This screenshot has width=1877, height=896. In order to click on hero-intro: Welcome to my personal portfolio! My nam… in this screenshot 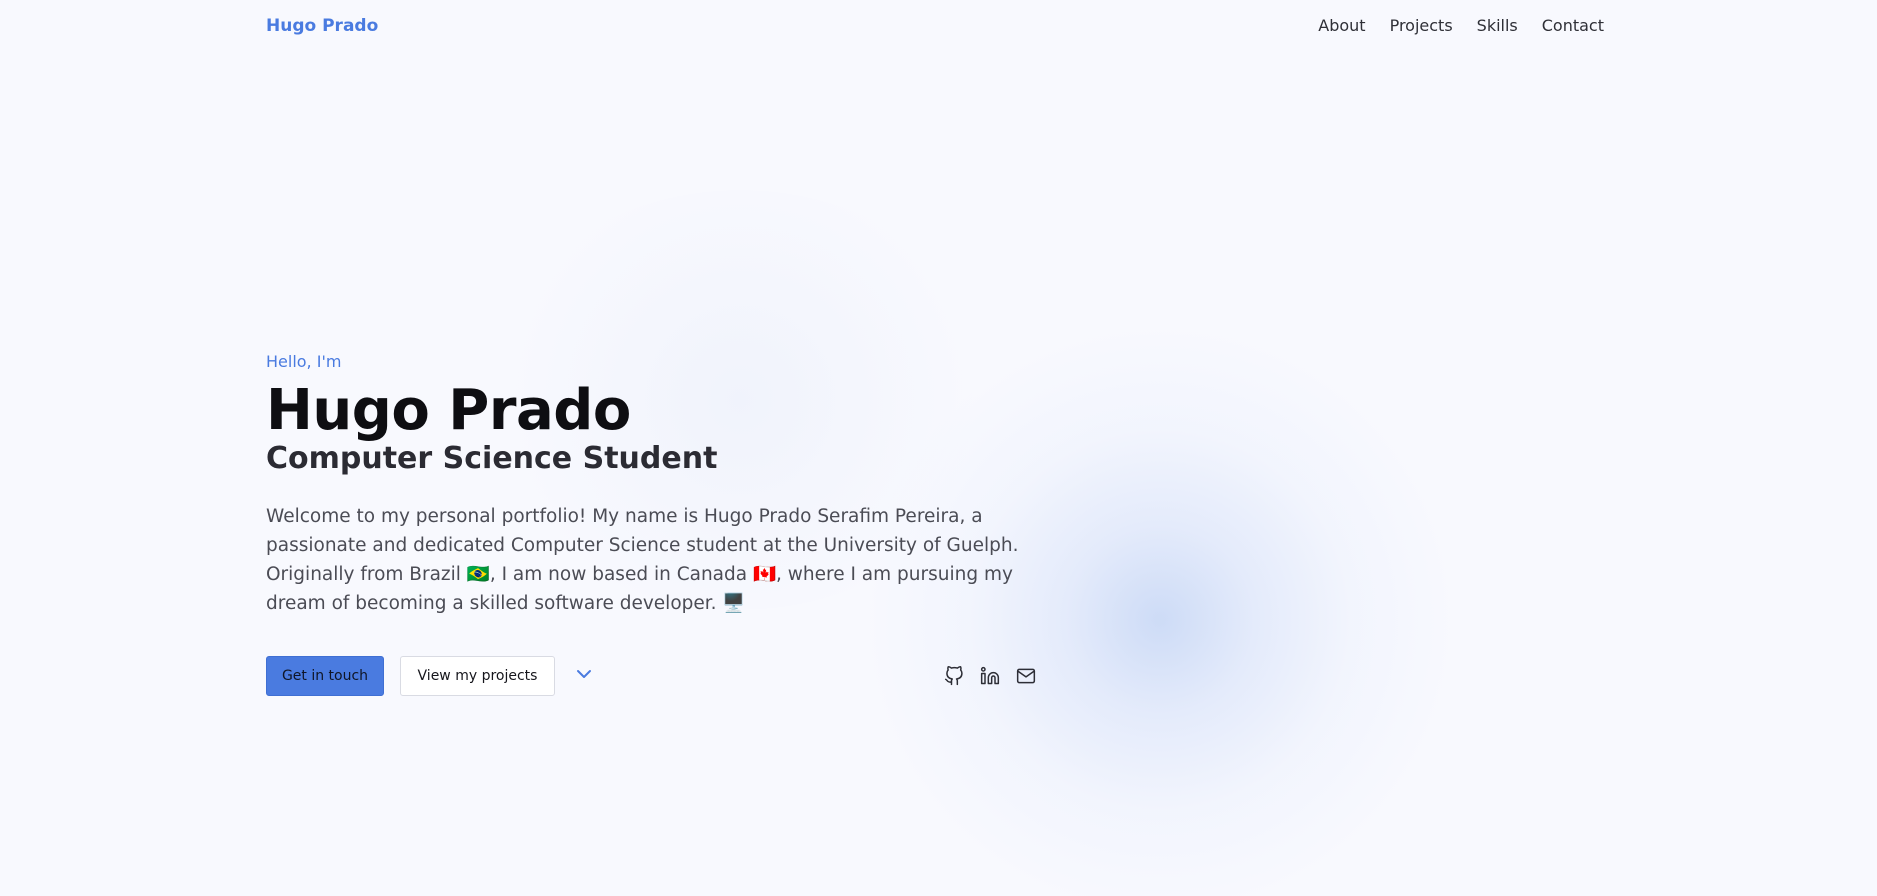, I will do `click(642, 560)`.